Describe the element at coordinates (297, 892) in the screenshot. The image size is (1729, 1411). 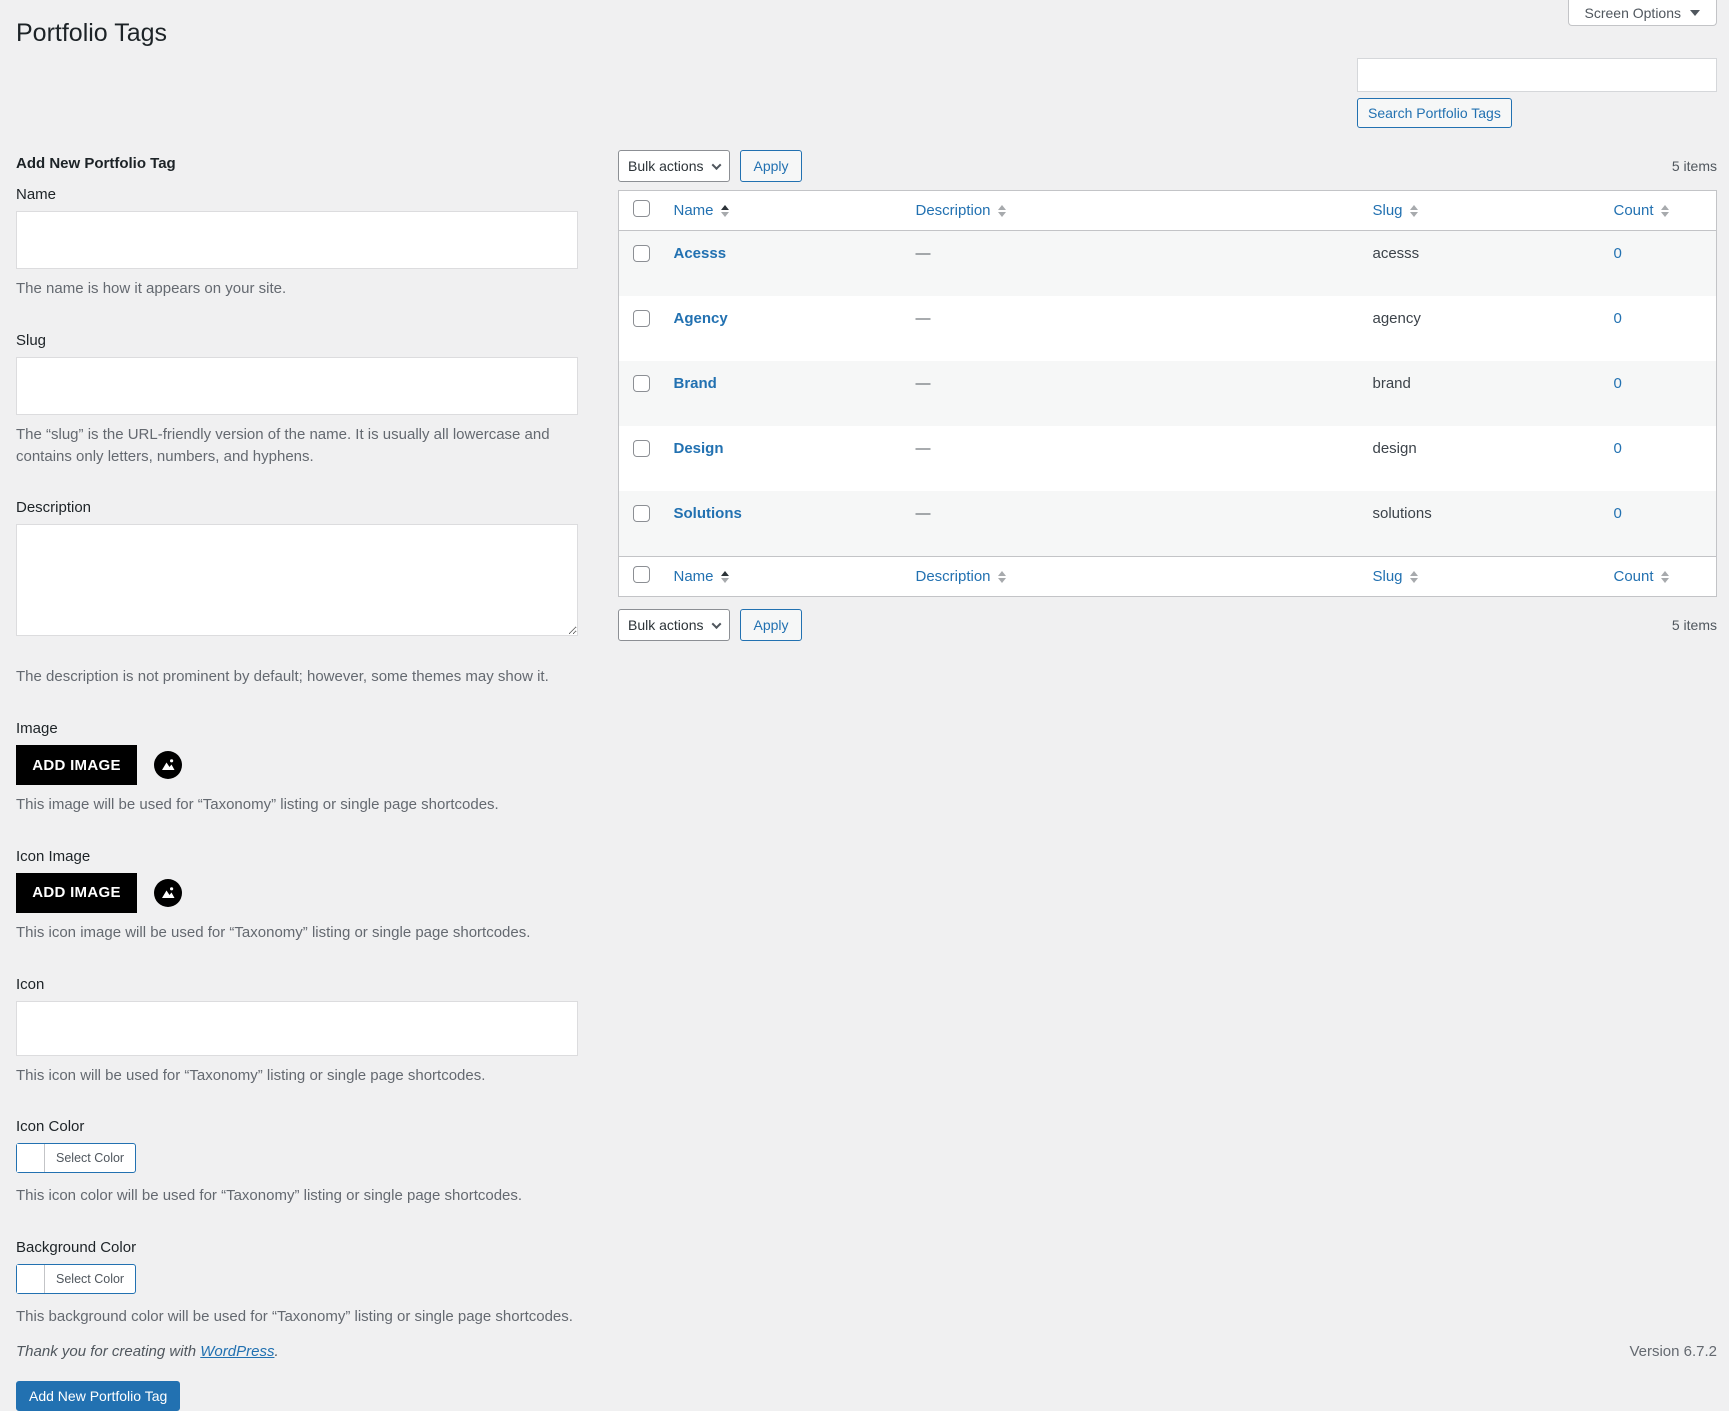
I see `icon-image-control-row: ADD IMAGE` at that location.